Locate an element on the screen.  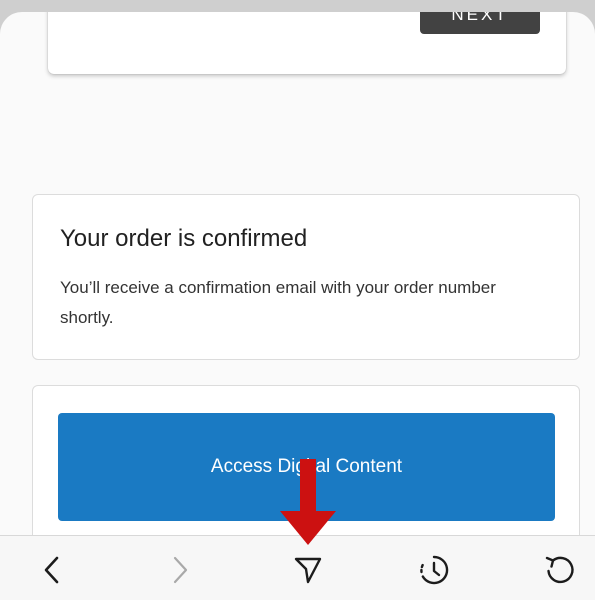
share-button is located at coordinates (308, 570).